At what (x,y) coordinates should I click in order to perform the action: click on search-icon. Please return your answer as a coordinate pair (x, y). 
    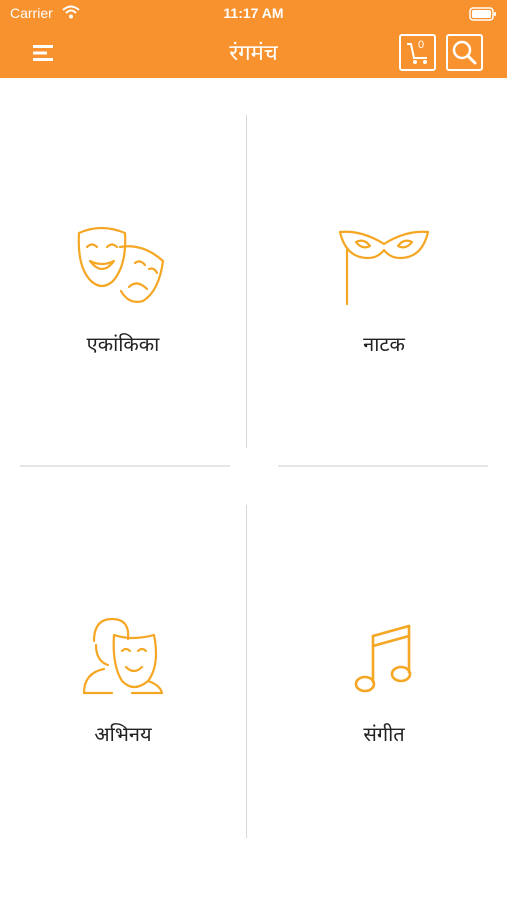
    Looking at the image, I should click on (464, 52).